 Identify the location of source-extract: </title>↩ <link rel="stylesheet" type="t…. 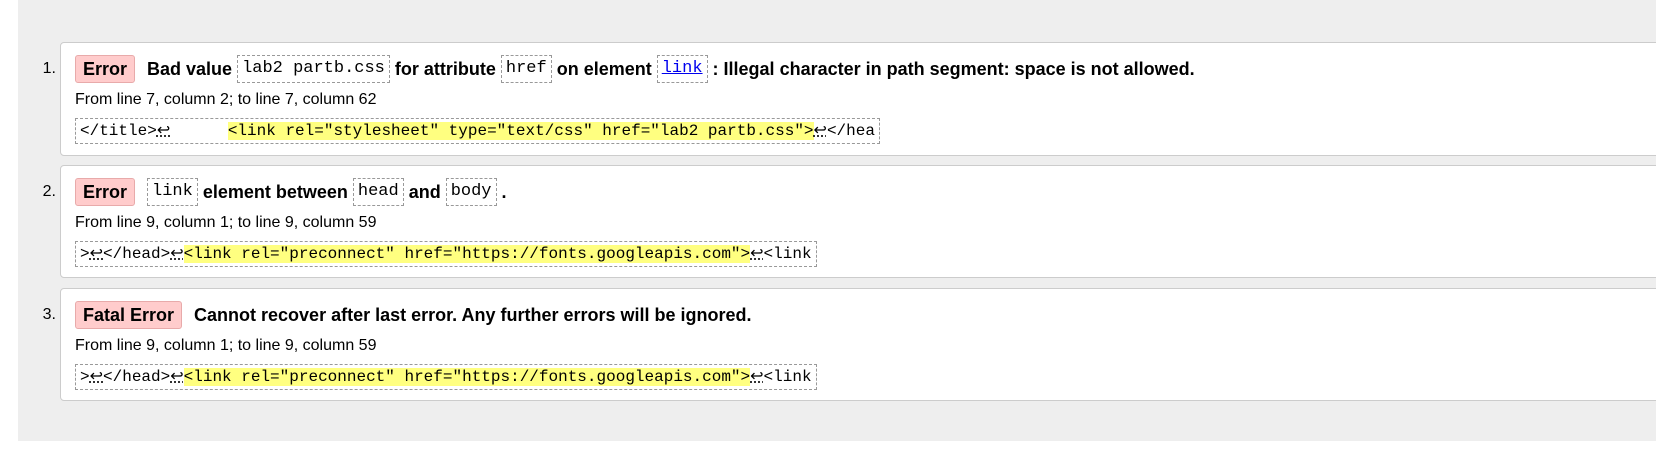
(477, 131).